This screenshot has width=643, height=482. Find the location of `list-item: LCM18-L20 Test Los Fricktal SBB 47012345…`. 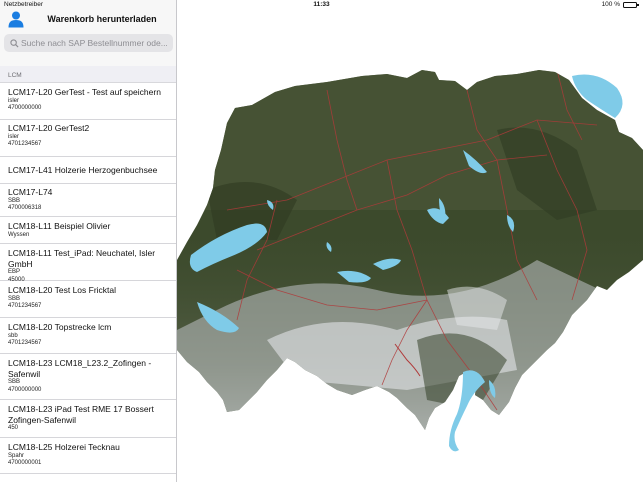

list-item: LCM18-L20 Test Los Fricktal SBB 47012345… is located at coordinates (88, 299).